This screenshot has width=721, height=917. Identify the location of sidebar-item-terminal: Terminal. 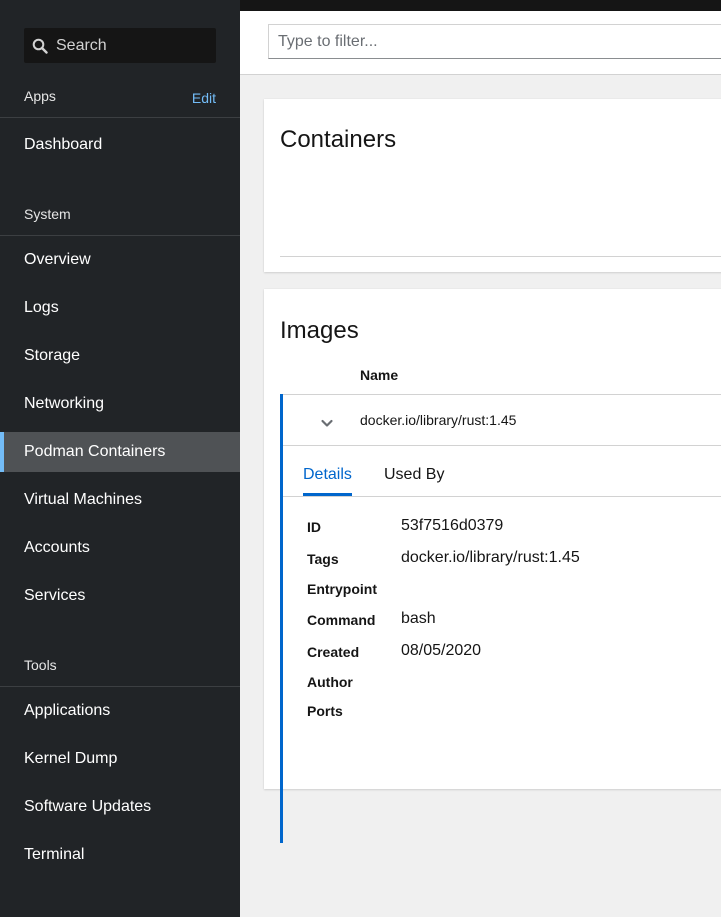
(120, 855).